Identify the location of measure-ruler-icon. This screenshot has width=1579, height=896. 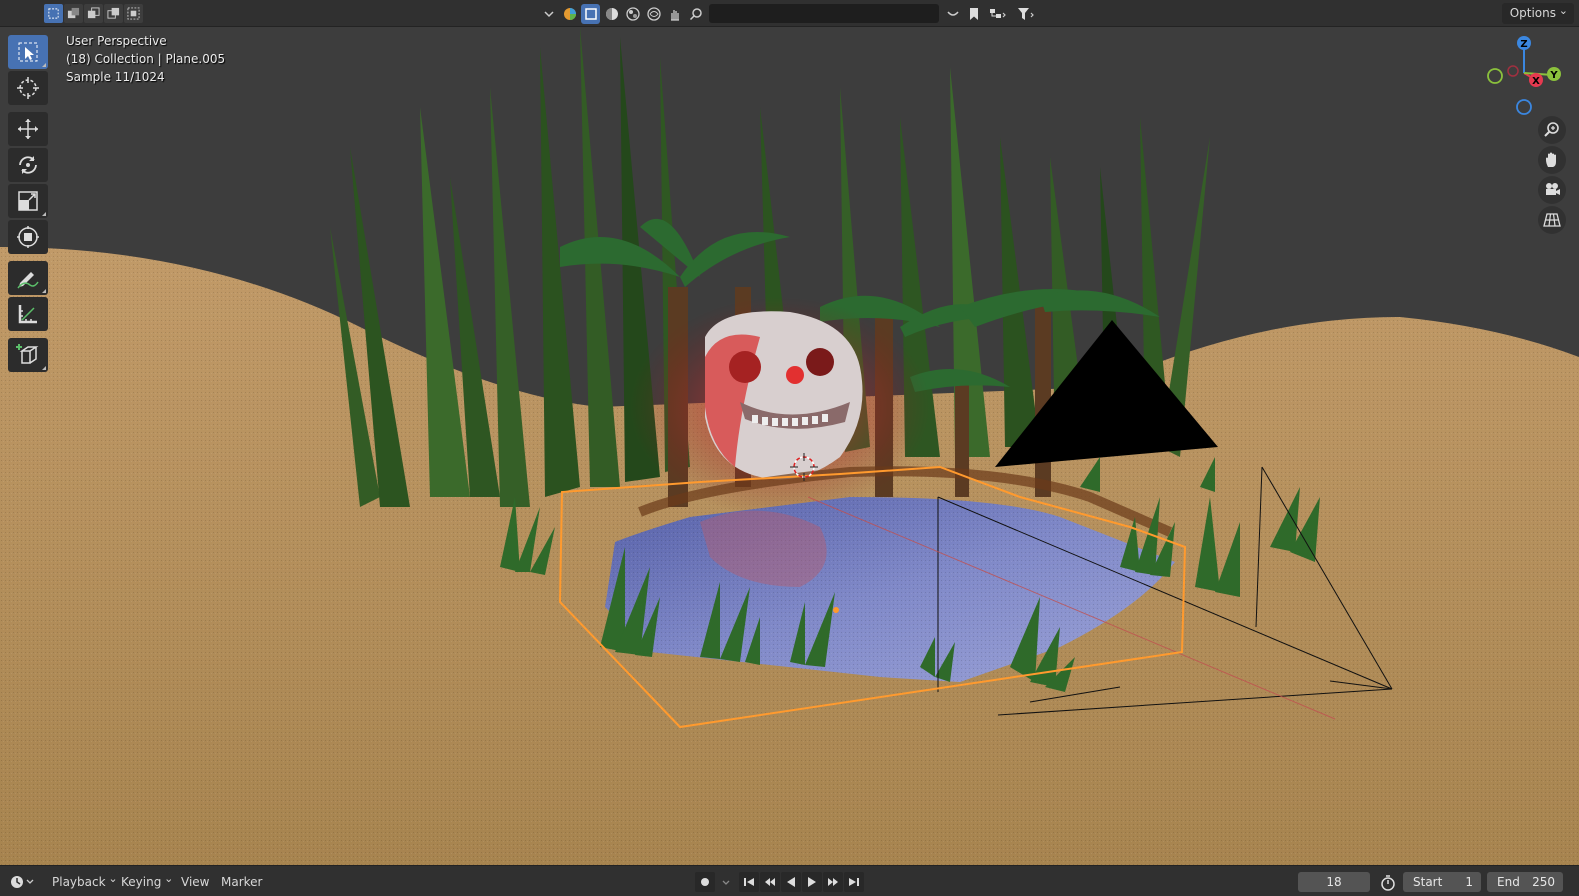
(27, 314).